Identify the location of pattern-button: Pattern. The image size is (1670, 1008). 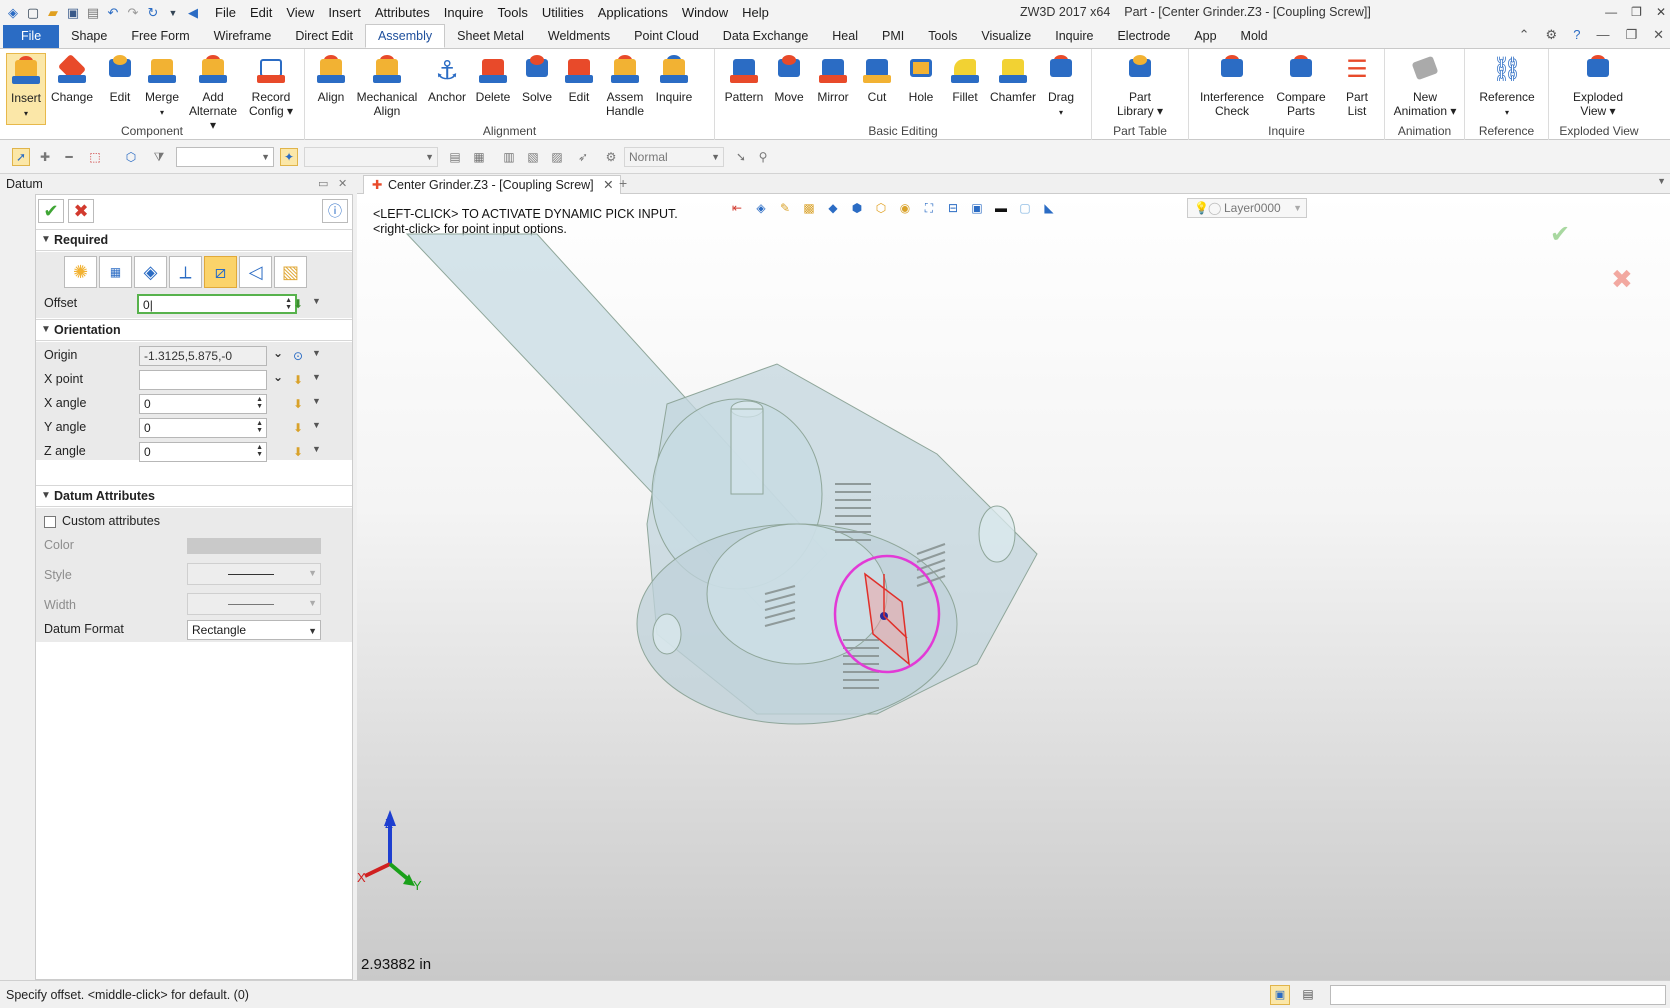
(744, 78).